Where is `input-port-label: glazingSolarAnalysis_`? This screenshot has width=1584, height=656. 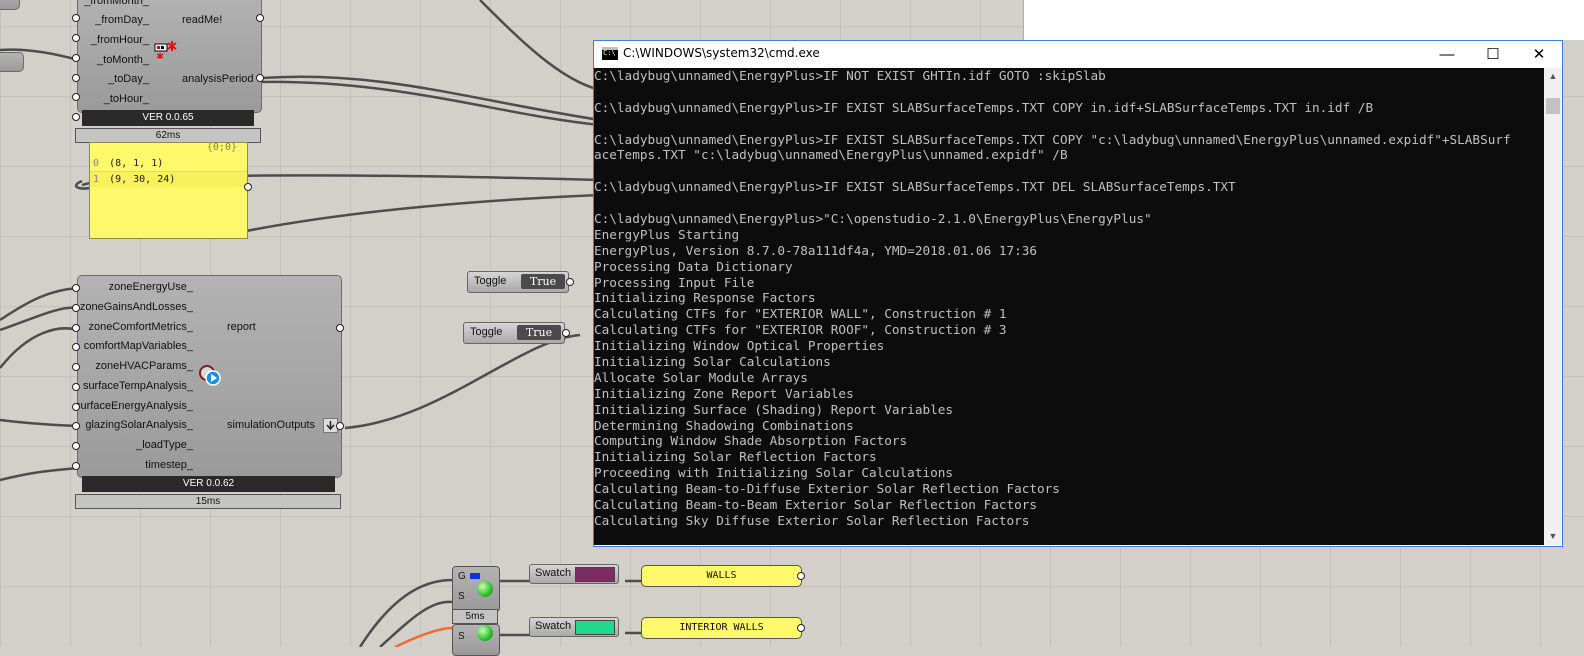
input-port-label: glazingSolarAnalysis_ is located at coordinates (139, 425).